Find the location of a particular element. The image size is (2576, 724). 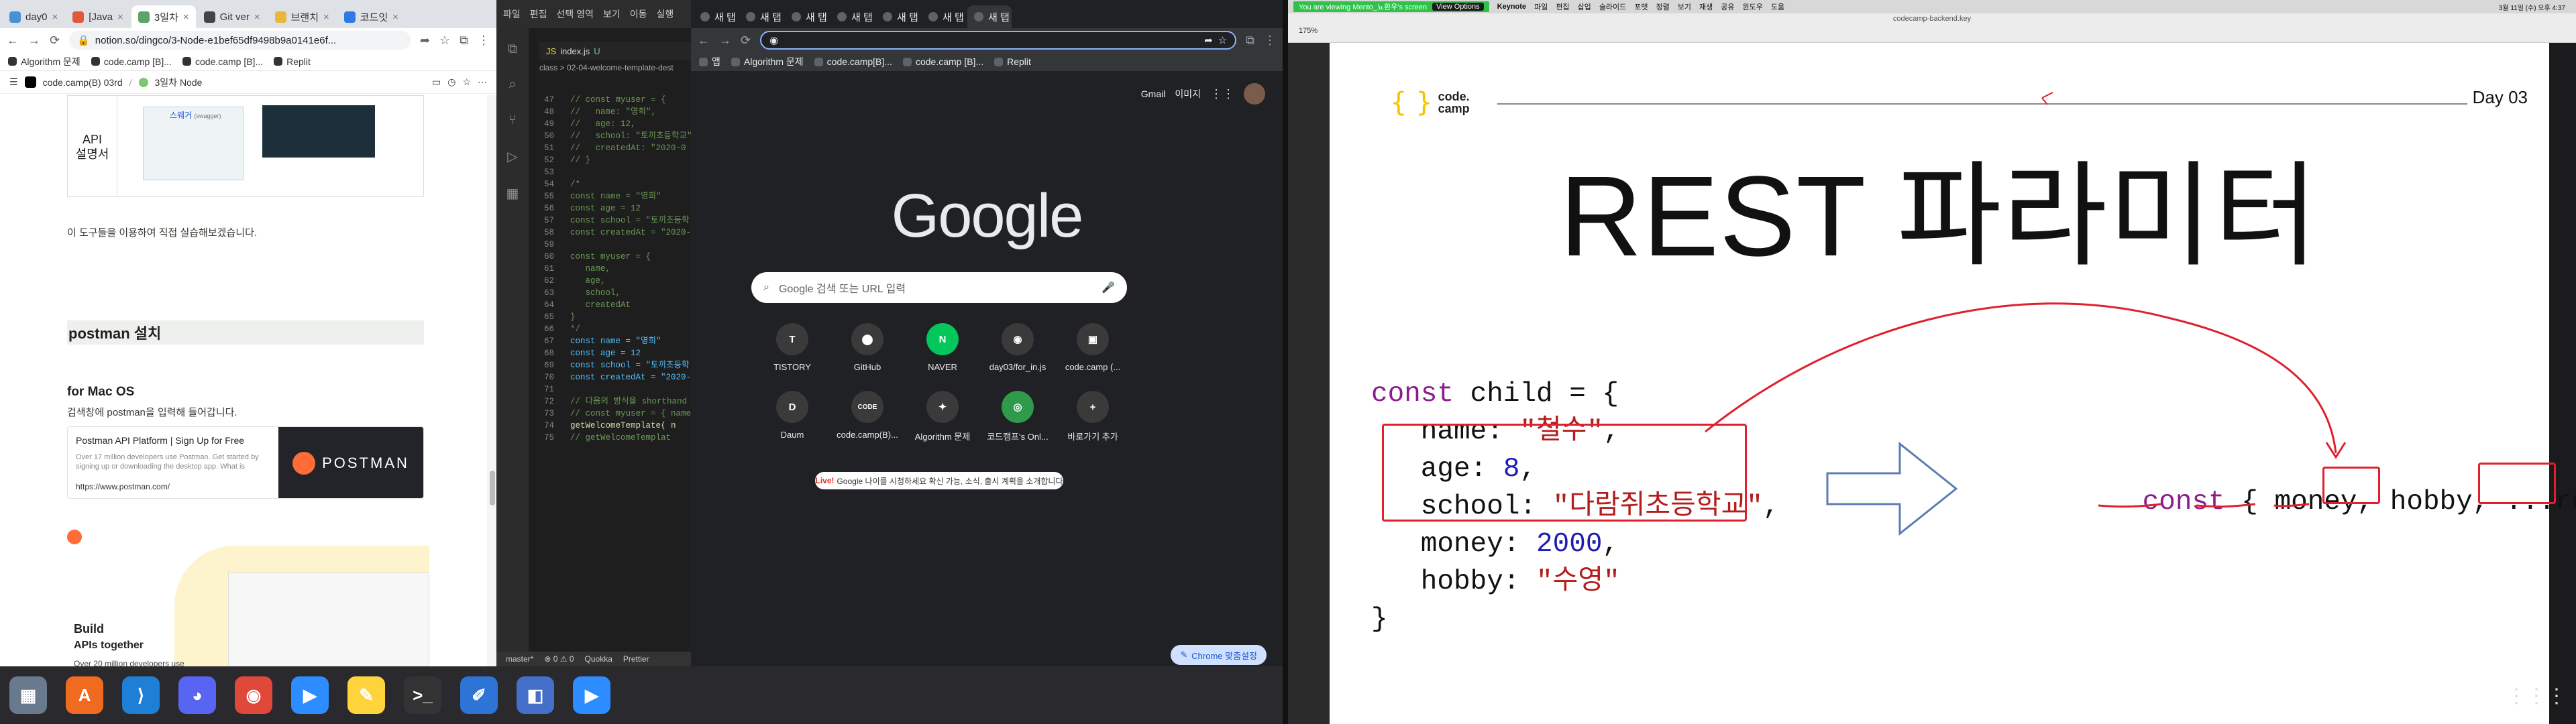

notion-tab: Git ver × is located at coordinates (232, 16).